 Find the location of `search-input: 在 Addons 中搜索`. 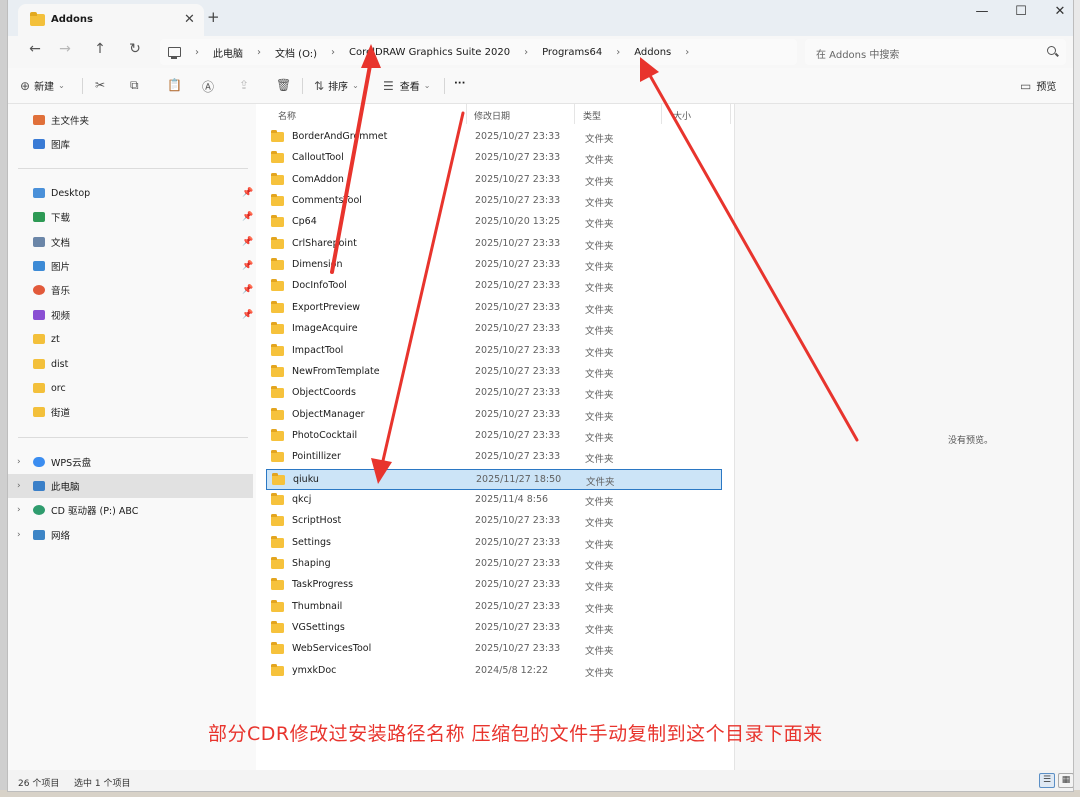

search-input: 在 Addons 中搜索 is located at coordinates (935, 52).